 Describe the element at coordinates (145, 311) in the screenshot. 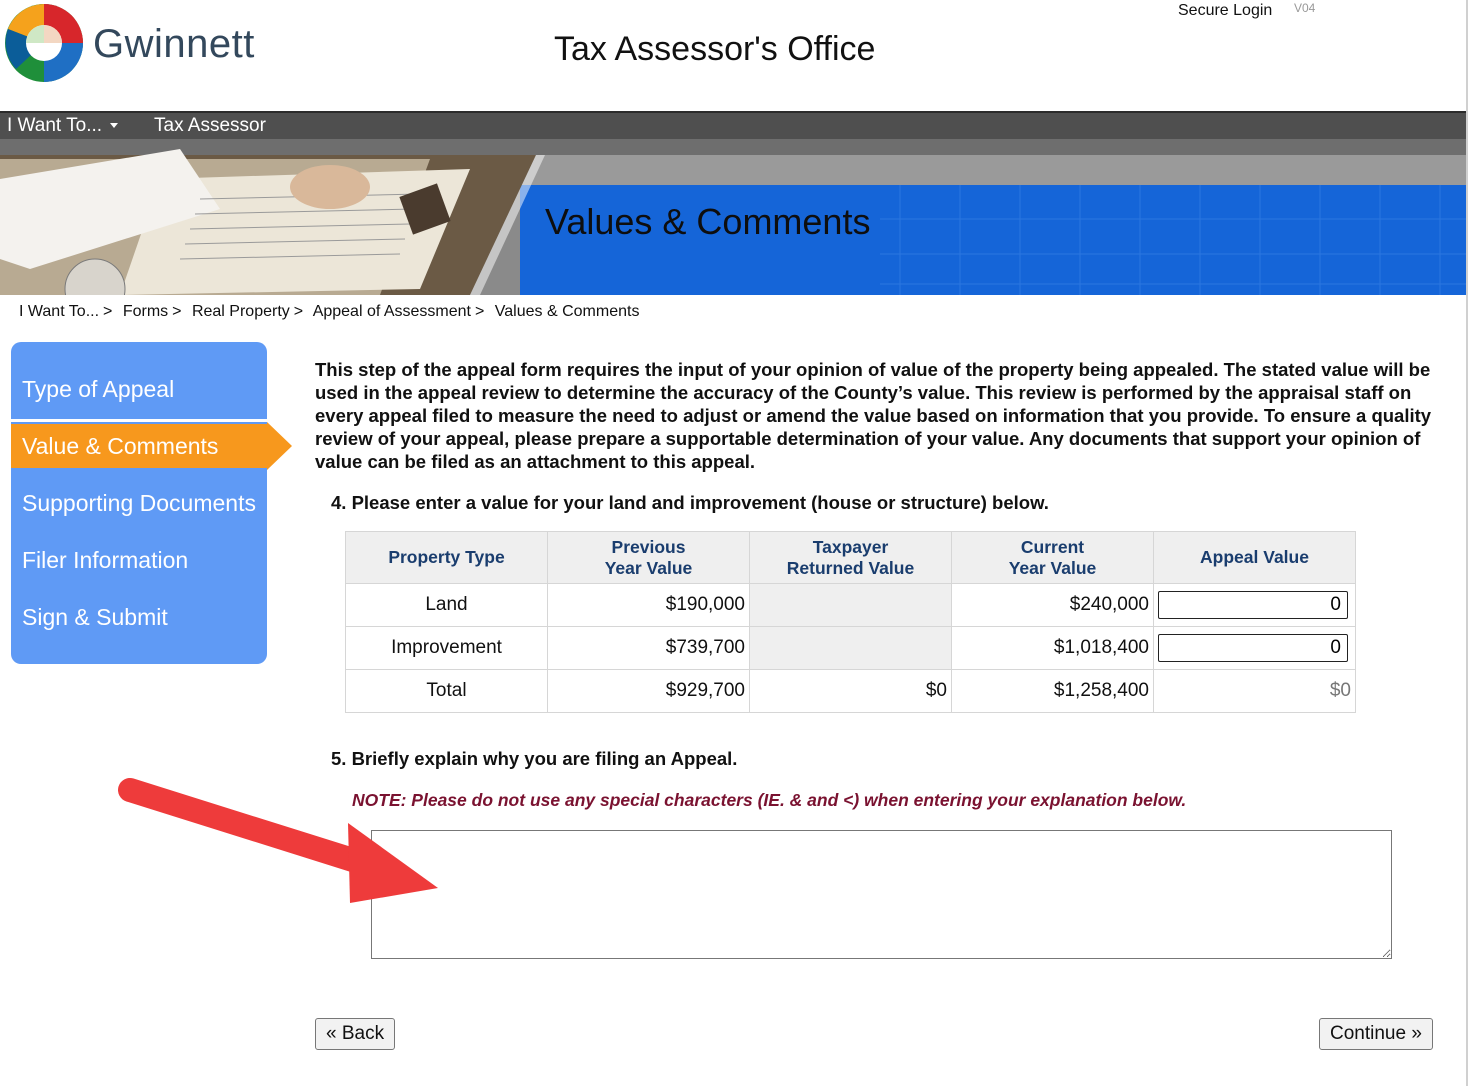

I see `breadcrumb-forms: Forms` at that location.